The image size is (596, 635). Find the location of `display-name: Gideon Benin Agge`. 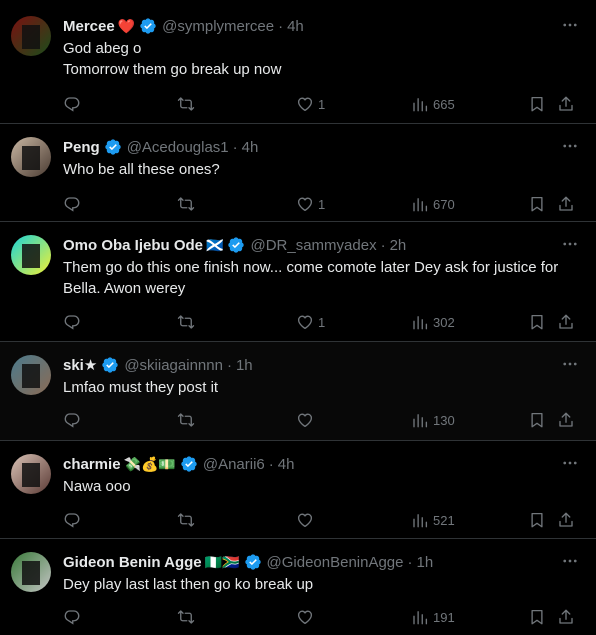

display-name: Gideon Benin Agge is located at coordinates (132, 562).